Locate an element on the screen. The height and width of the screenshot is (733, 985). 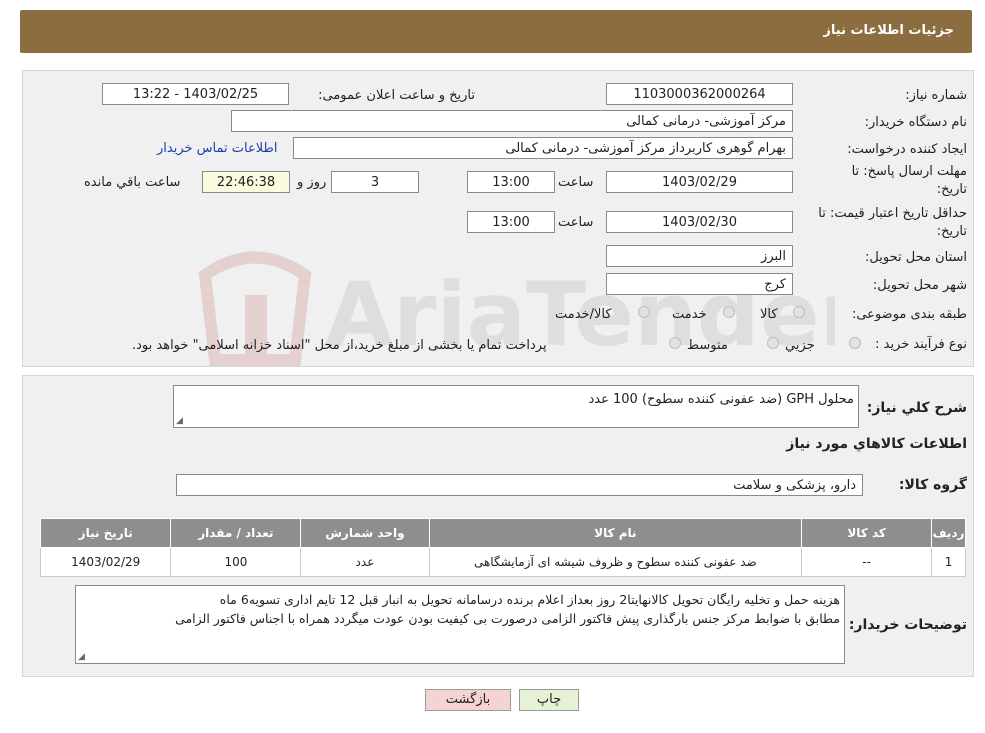
category-option-service: خدمت is located at coordinates (689, 314).